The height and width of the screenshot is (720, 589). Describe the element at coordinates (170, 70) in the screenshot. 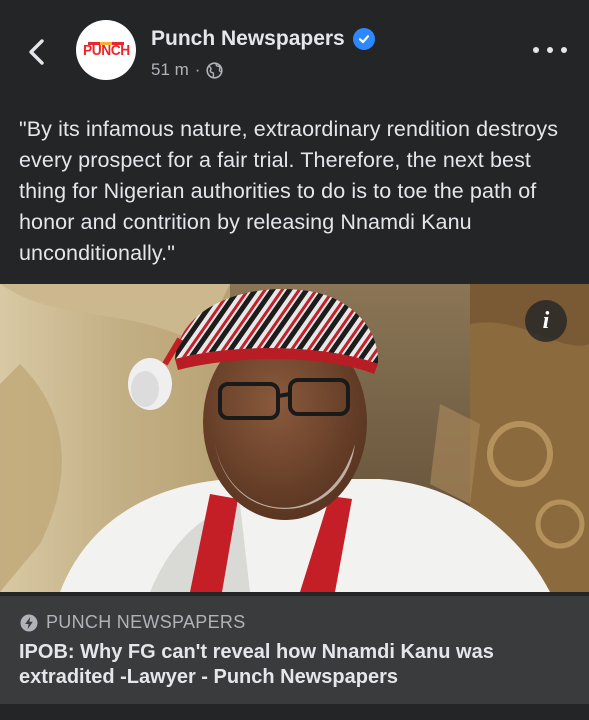

I see `post-timestamp: 51 m` at that location.